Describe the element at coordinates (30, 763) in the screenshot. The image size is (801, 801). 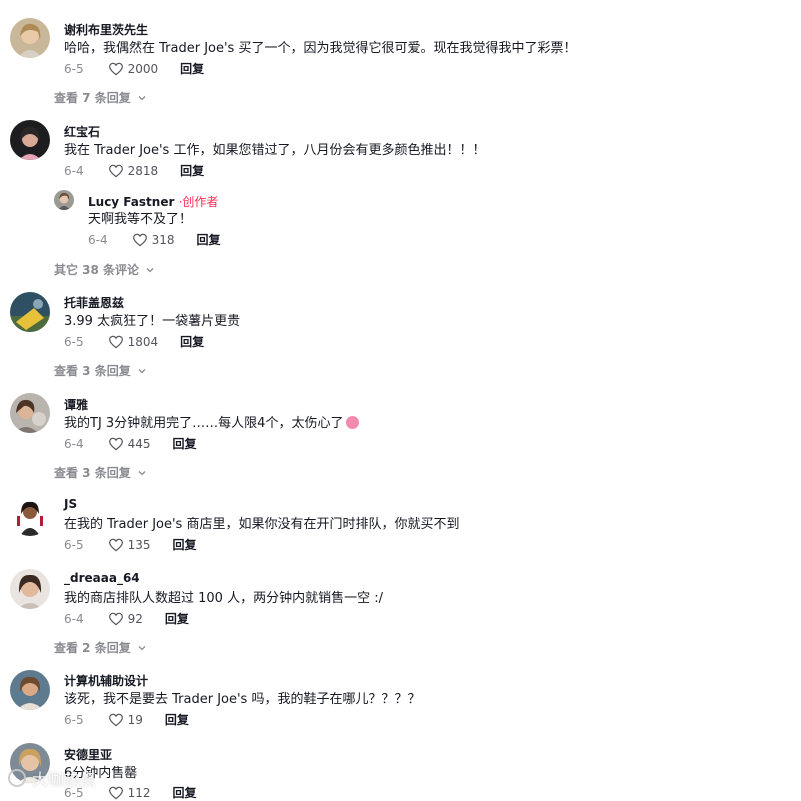
I see `avatar` at that location.